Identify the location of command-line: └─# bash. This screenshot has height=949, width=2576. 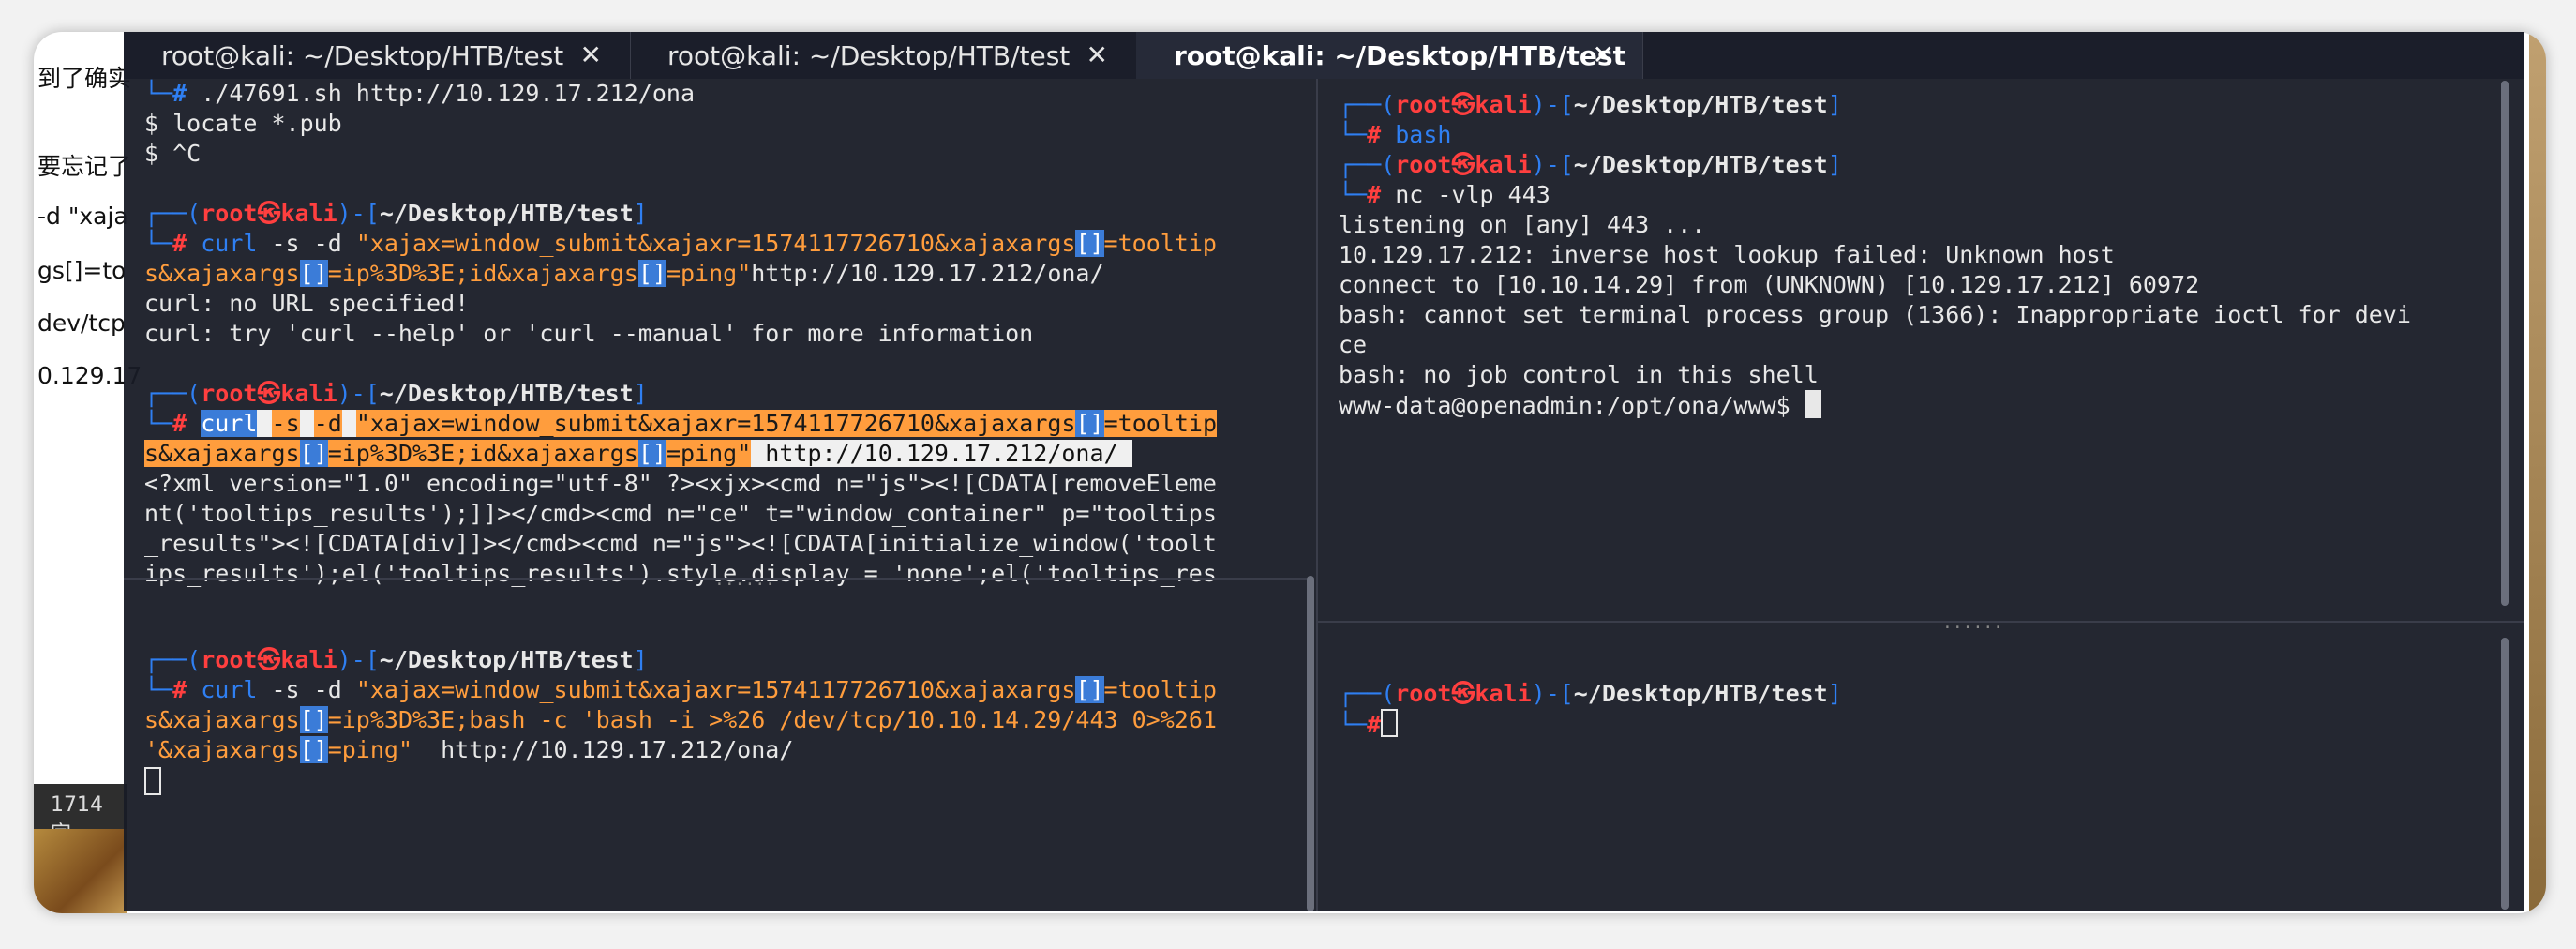
(1395, 135).